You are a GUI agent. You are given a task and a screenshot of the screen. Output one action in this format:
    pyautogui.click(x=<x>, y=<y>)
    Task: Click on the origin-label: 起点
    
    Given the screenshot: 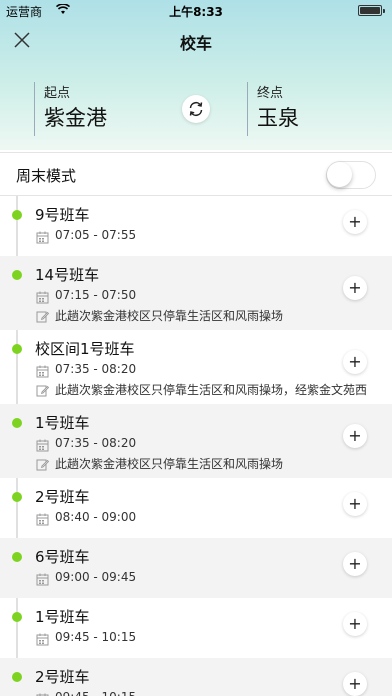 What is the action you would take?
    pyautogui.click(x=57, y=93)
    